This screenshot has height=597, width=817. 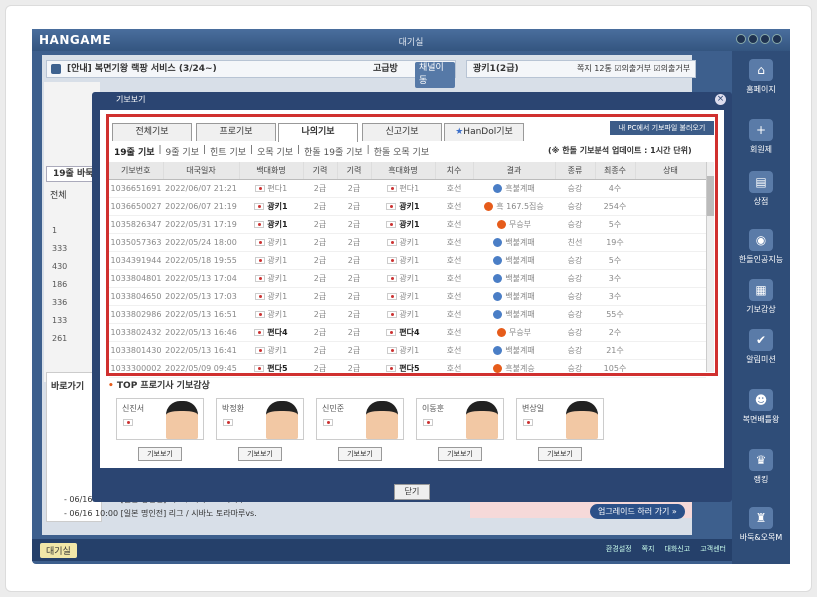 What do you see at coordinates (160, 419) in the screenshot?
I see `pro-card: 신진서` at bounding box center [160, 419].